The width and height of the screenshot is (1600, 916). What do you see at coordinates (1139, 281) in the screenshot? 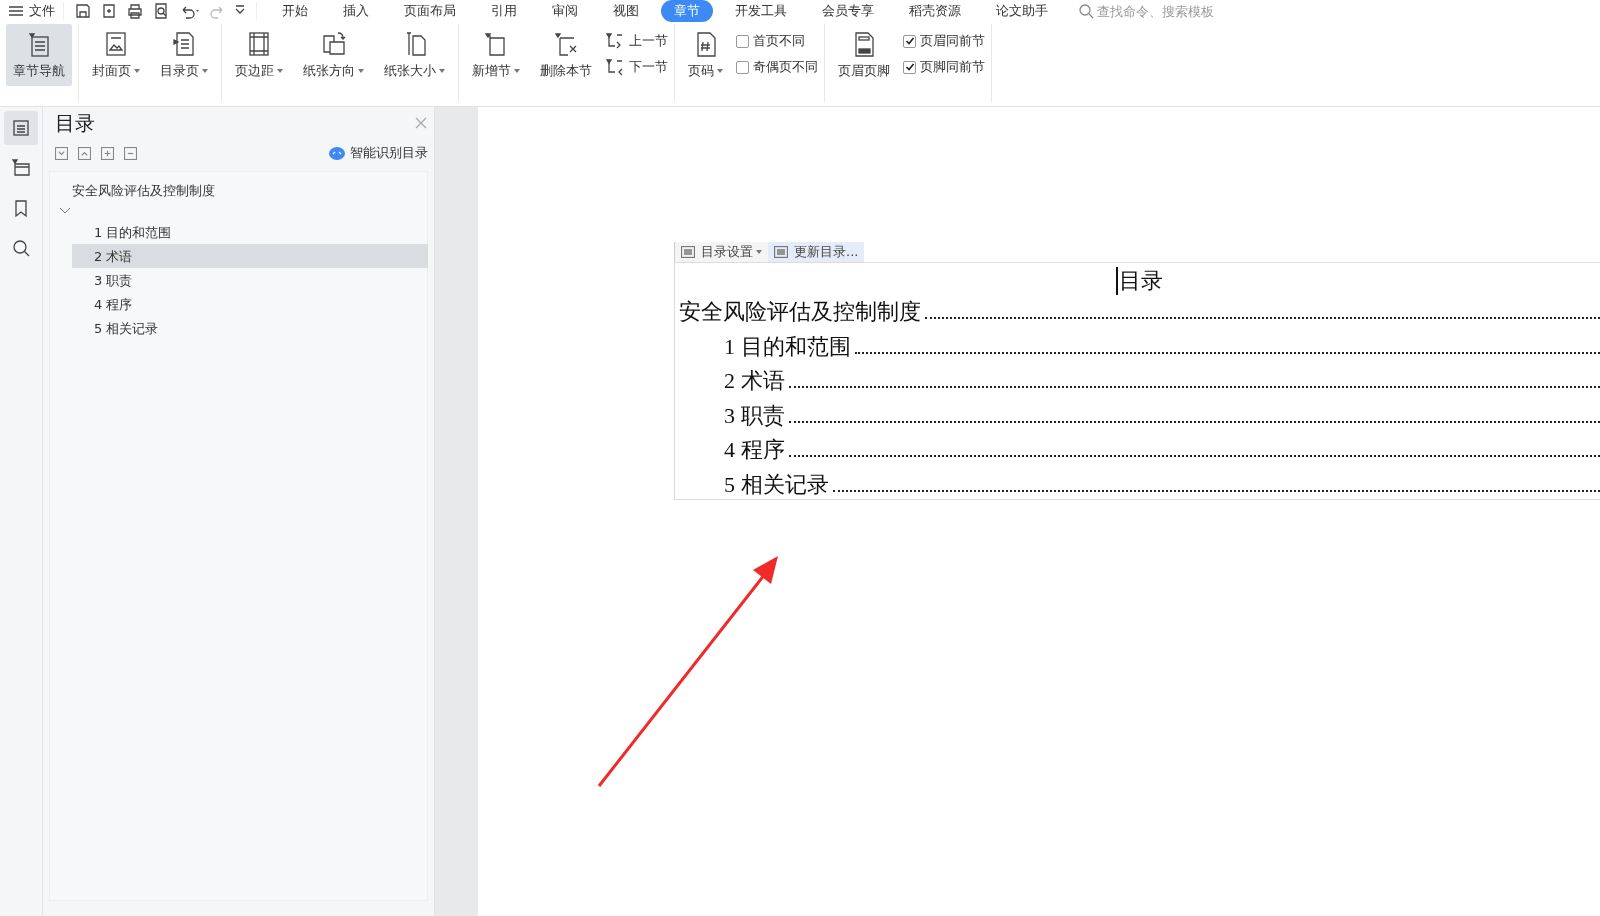
I see `toc-title: 目录` at bounding box center [1139, 281].